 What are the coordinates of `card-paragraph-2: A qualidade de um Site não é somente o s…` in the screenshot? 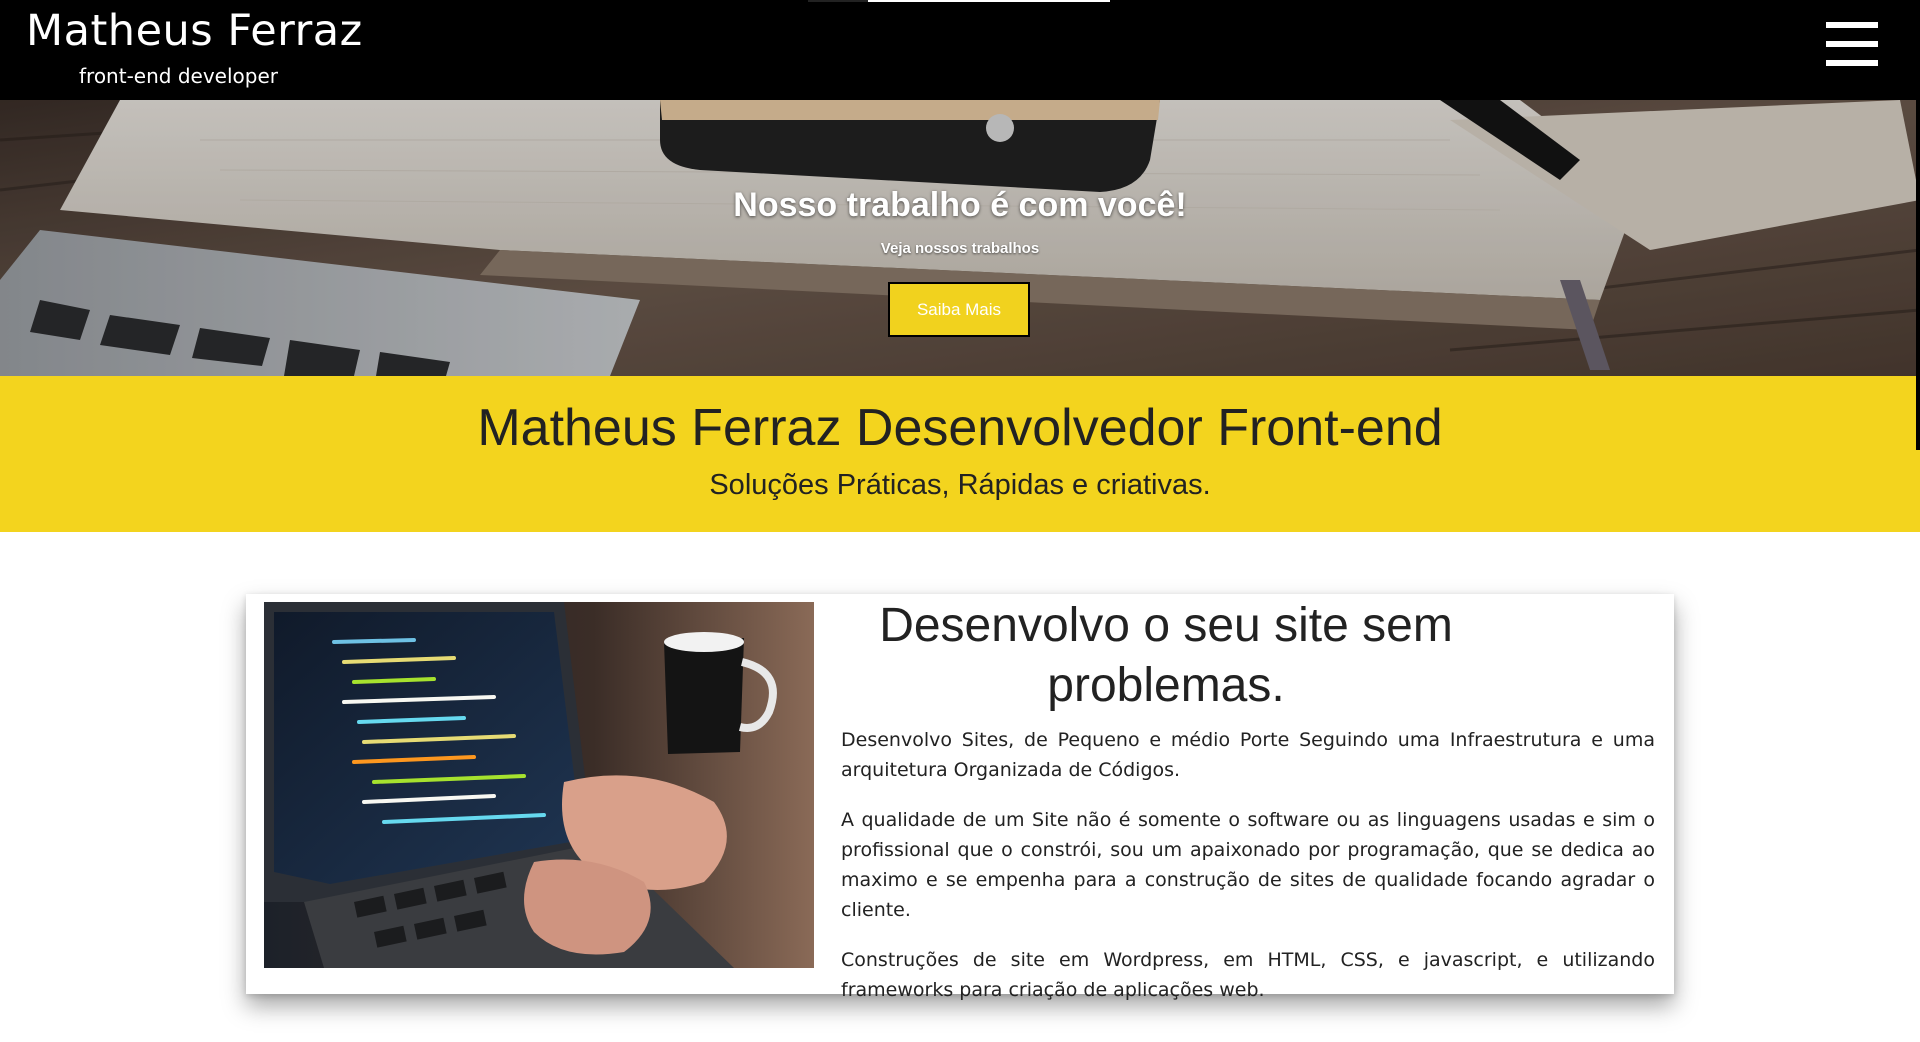 It's located at (1248, 865).